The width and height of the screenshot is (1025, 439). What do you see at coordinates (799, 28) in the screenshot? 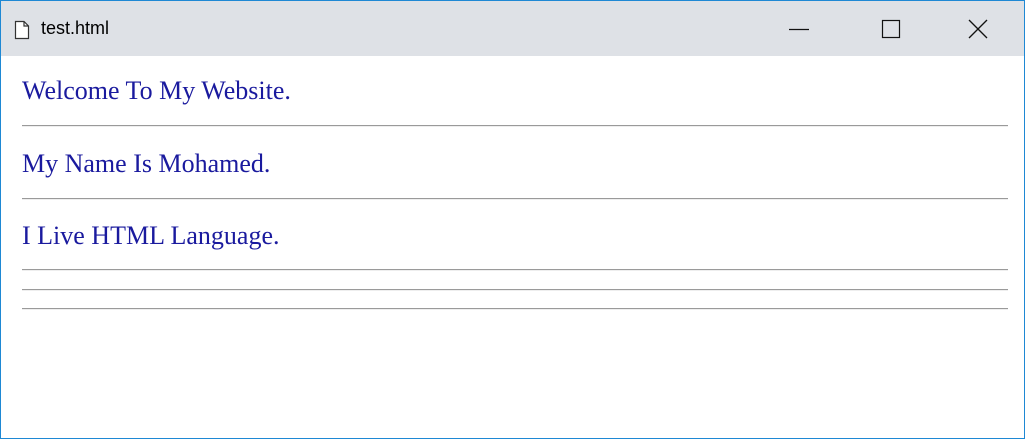
I see `minimize-button` at bounding box center [799, 28].